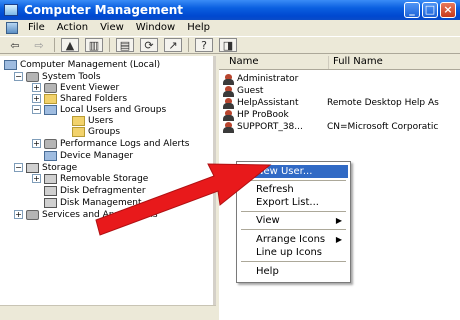 The width and height of the screenshot is (460, 320). What do you see at coordinates (60, 167) in the screenshot?
I see `tree-item-label: Storage` at bounding box center [60, 167].